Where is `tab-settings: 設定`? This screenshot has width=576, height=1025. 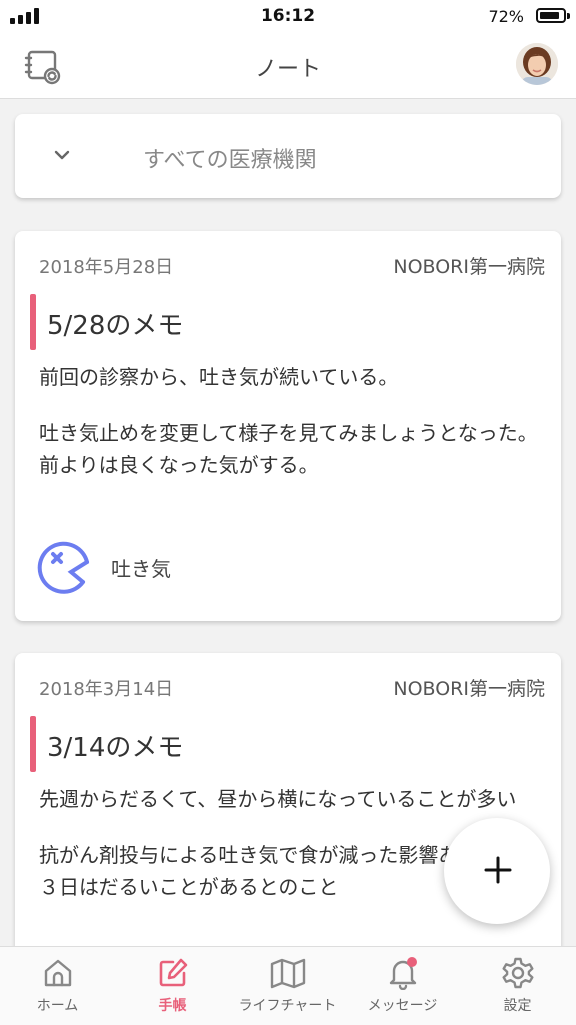 tab-settings: 設定 is located at coordinates (517, 986).